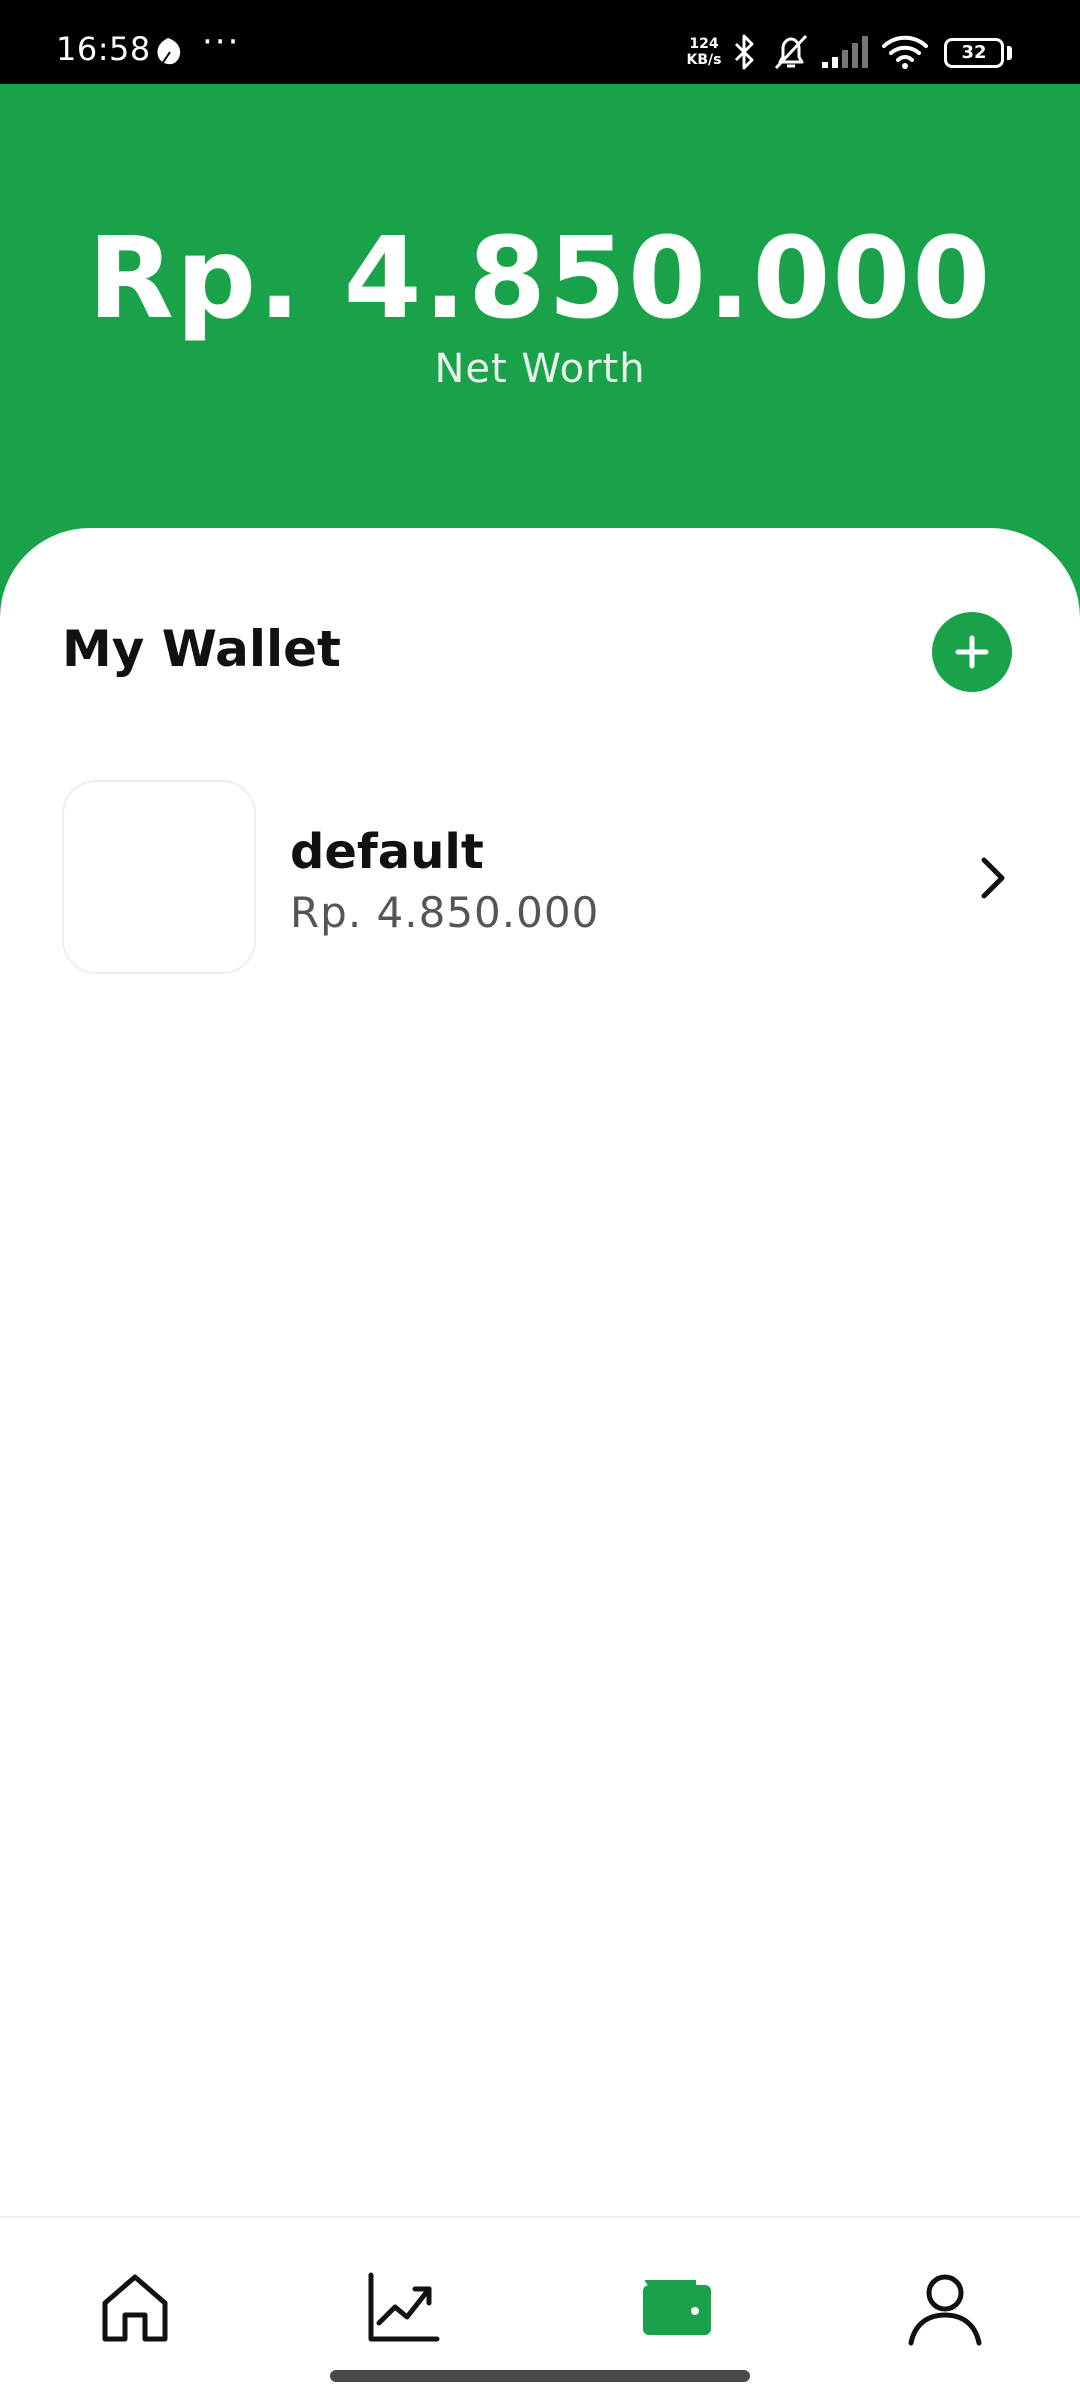 Image resolution: width=1080 pixels, height=2402 pixels. I want to click on net-speed: 124 KB/s, so click(704, 52).